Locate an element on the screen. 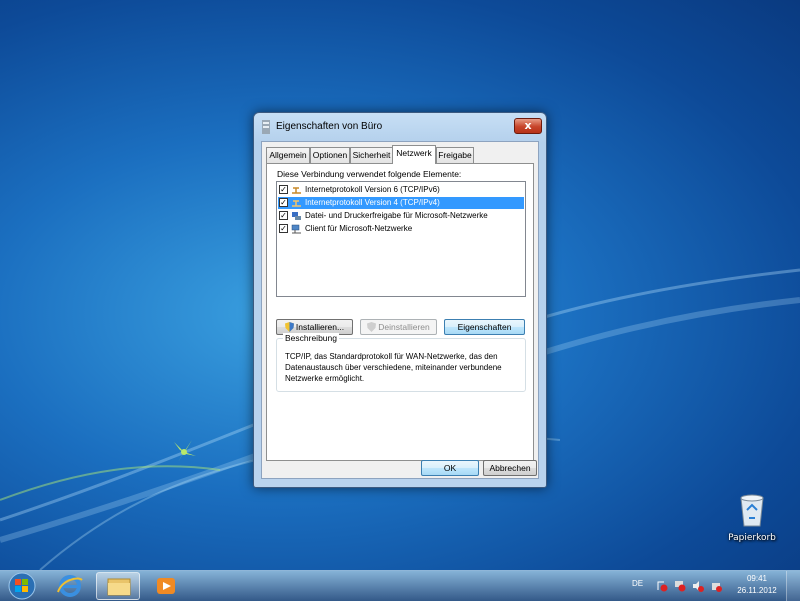 The width and height of the screenshot is (800, 604). file-printer-sharing-icon is located at coordinates (296, 216).